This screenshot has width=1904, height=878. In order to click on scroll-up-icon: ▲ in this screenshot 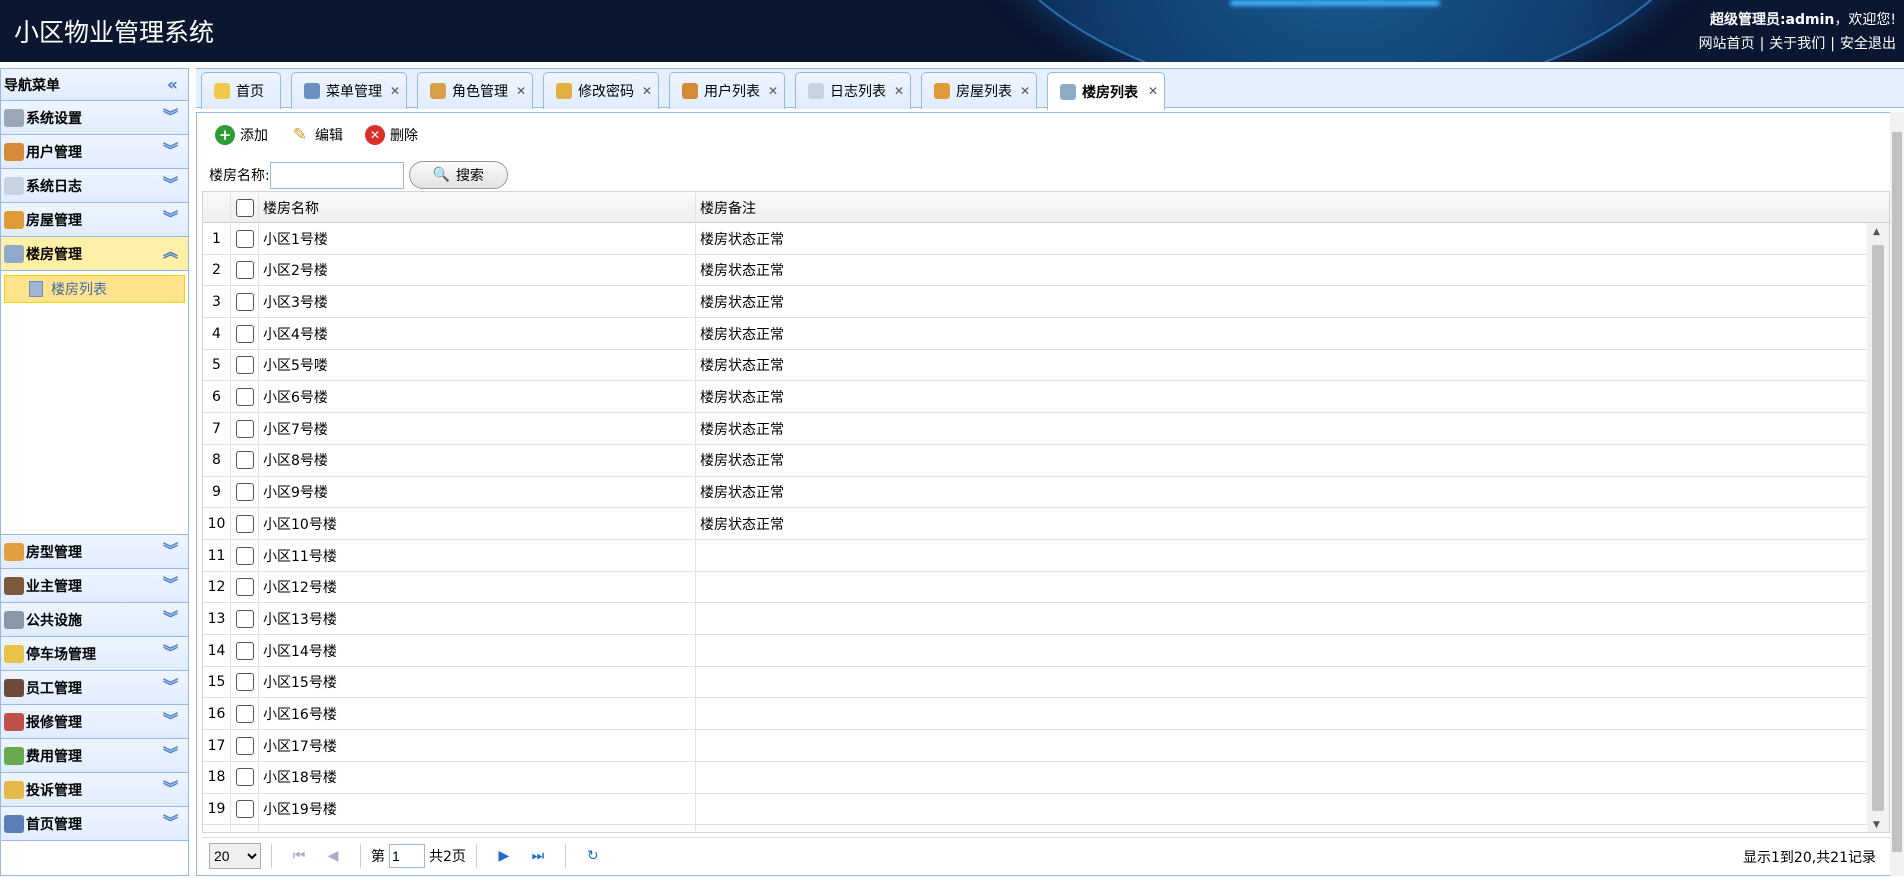, I will do `click(1876, 232)`.